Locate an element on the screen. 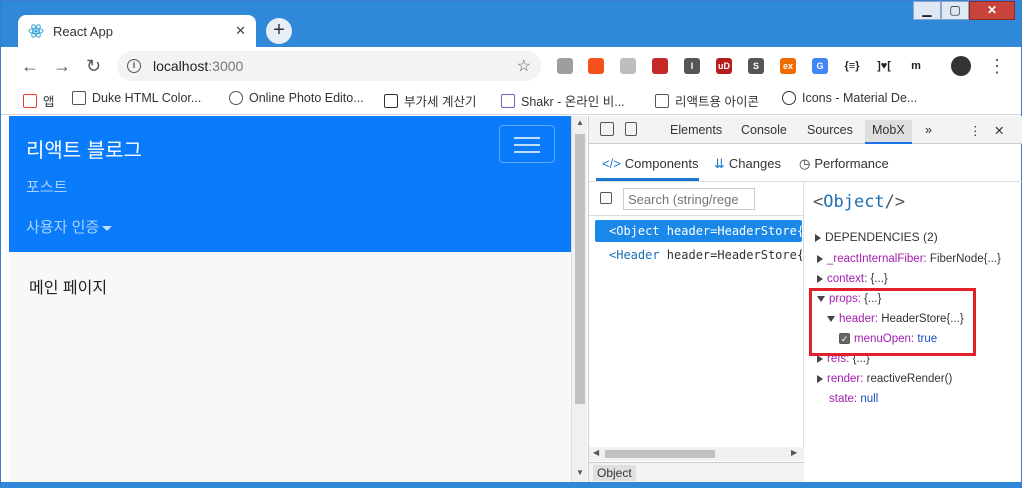 This screenshot has width=1022, height=488. prop-render: render: reactiveRender() is located at coordinates (884, 379).